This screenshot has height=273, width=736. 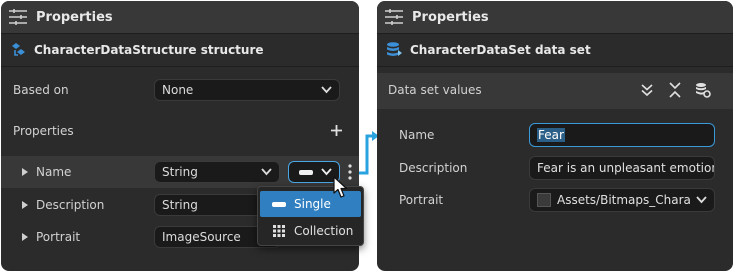 I want to click on description-input: Fear is an unpleasant emotion, so click(x=622, y=168).